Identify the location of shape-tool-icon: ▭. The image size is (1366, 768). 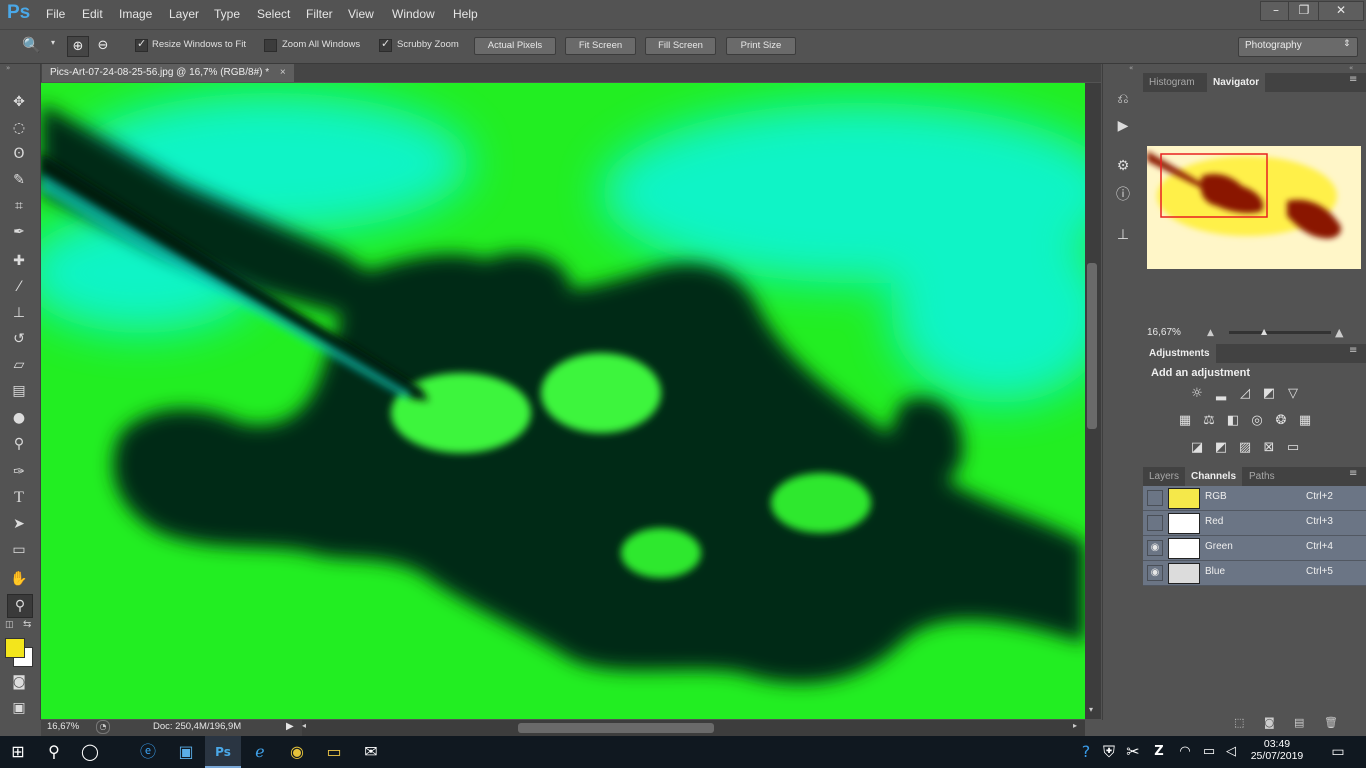
(19, 550).